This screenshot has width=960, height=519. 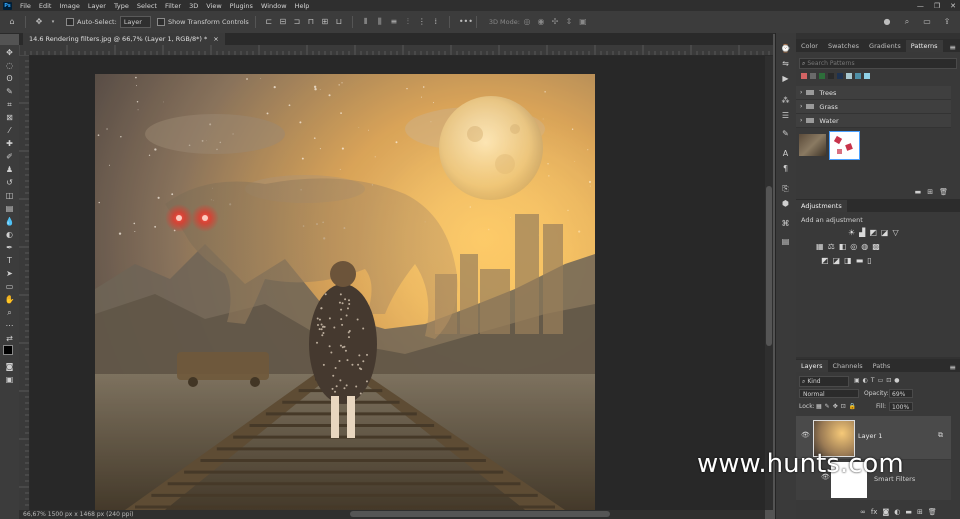 What do you see at coordinates (325, 22) in the screenshot?
I see `align-middle-icon: ⊞` at bounding box center [325, 22].